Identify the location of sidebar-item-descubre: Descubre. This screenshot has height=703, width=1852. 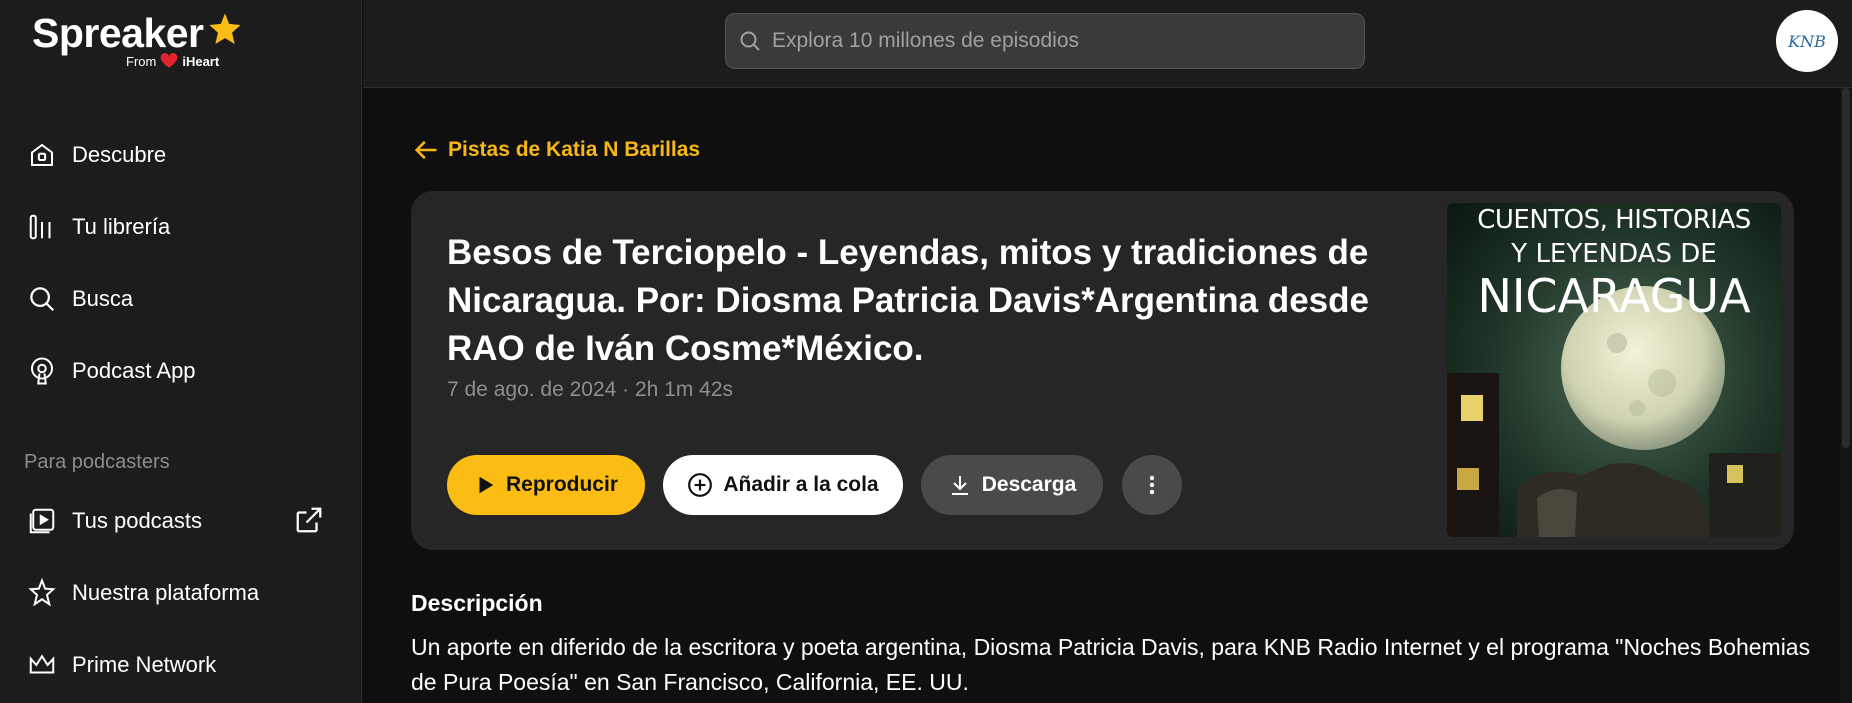
(181, 155).